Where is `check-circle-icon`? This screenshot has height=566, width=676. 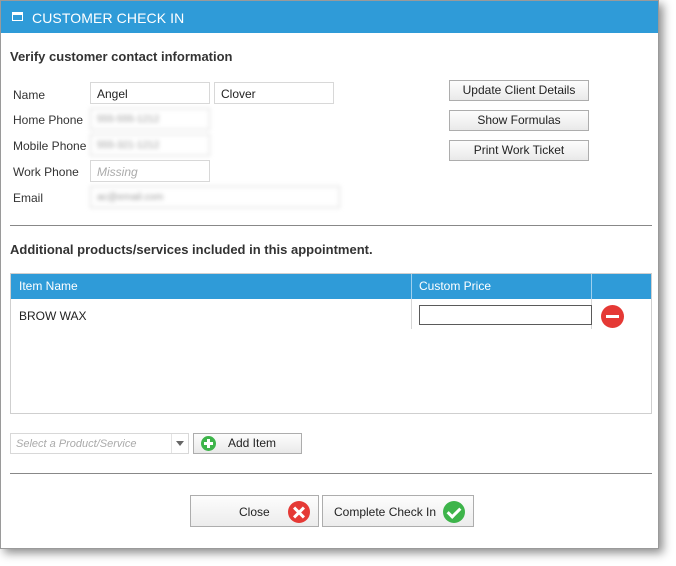 check-circle-icon is located at coordinates (454, 512).